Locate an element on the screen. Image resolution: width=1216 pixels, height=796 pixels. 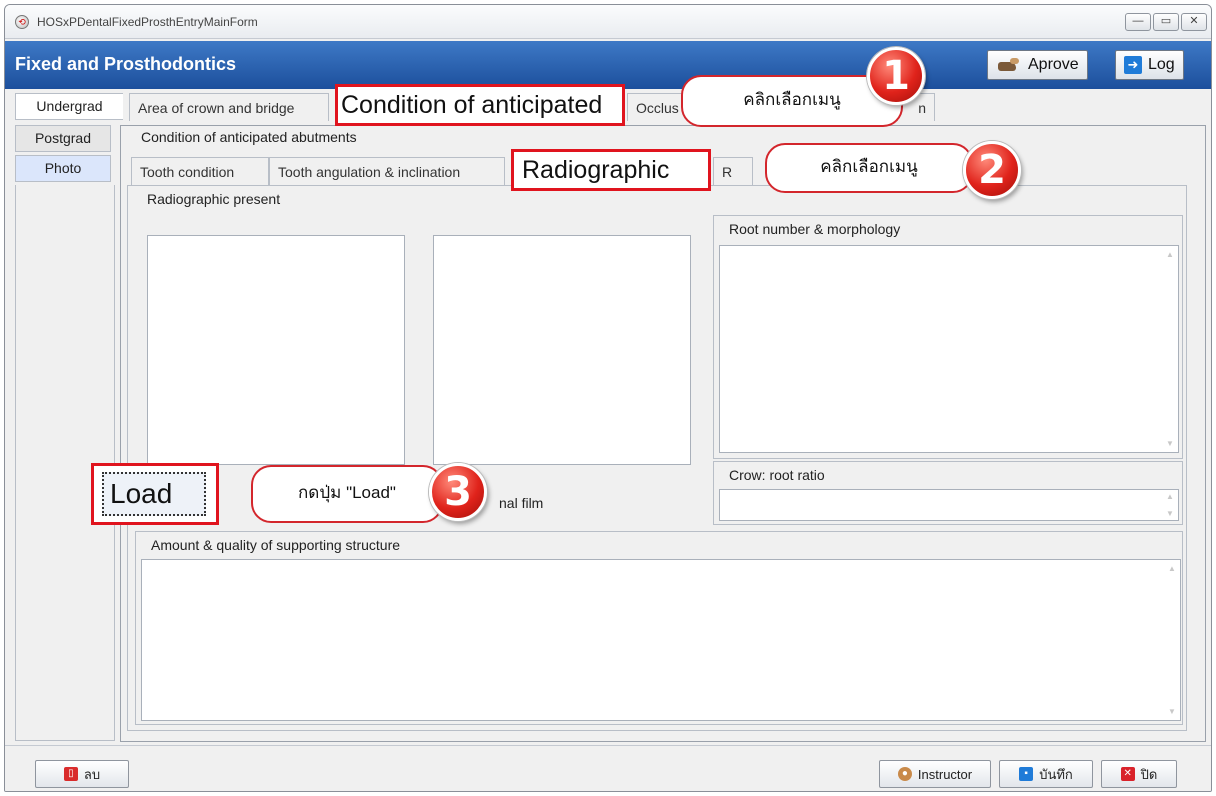
strip-label: Condition of anticipated abutments is located at coordinates (249, 137).